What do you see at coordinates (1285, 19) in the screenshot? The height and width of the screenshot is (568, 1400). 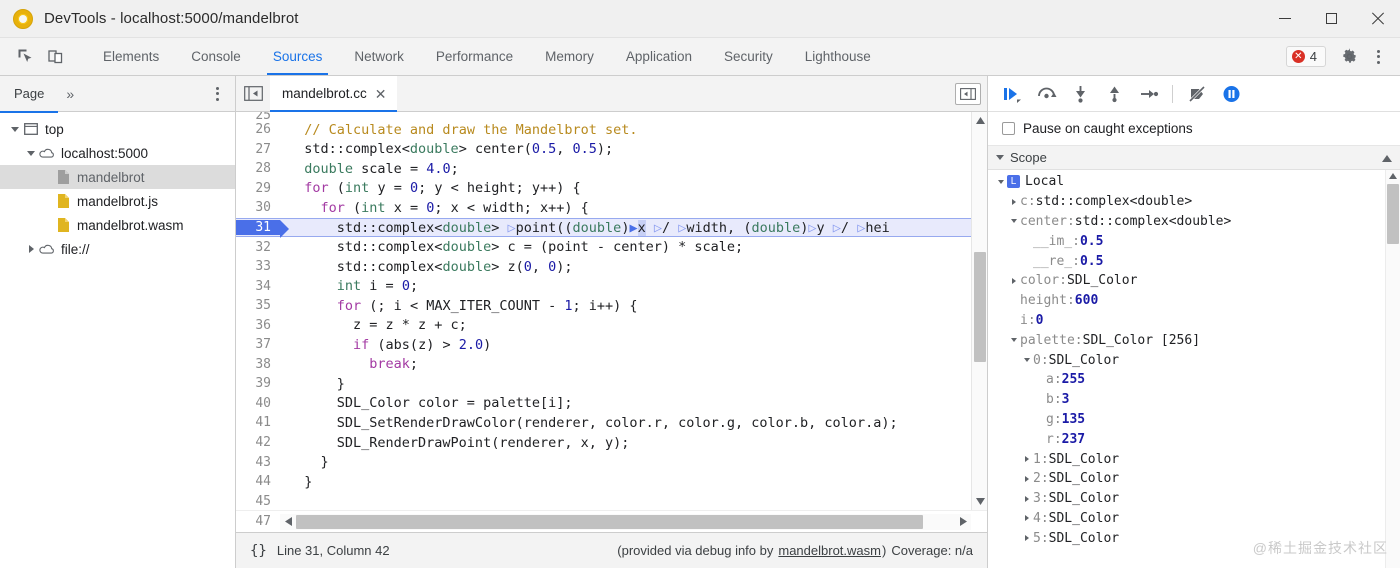 I see `minimize-button` at bounding box center [1285, 19].